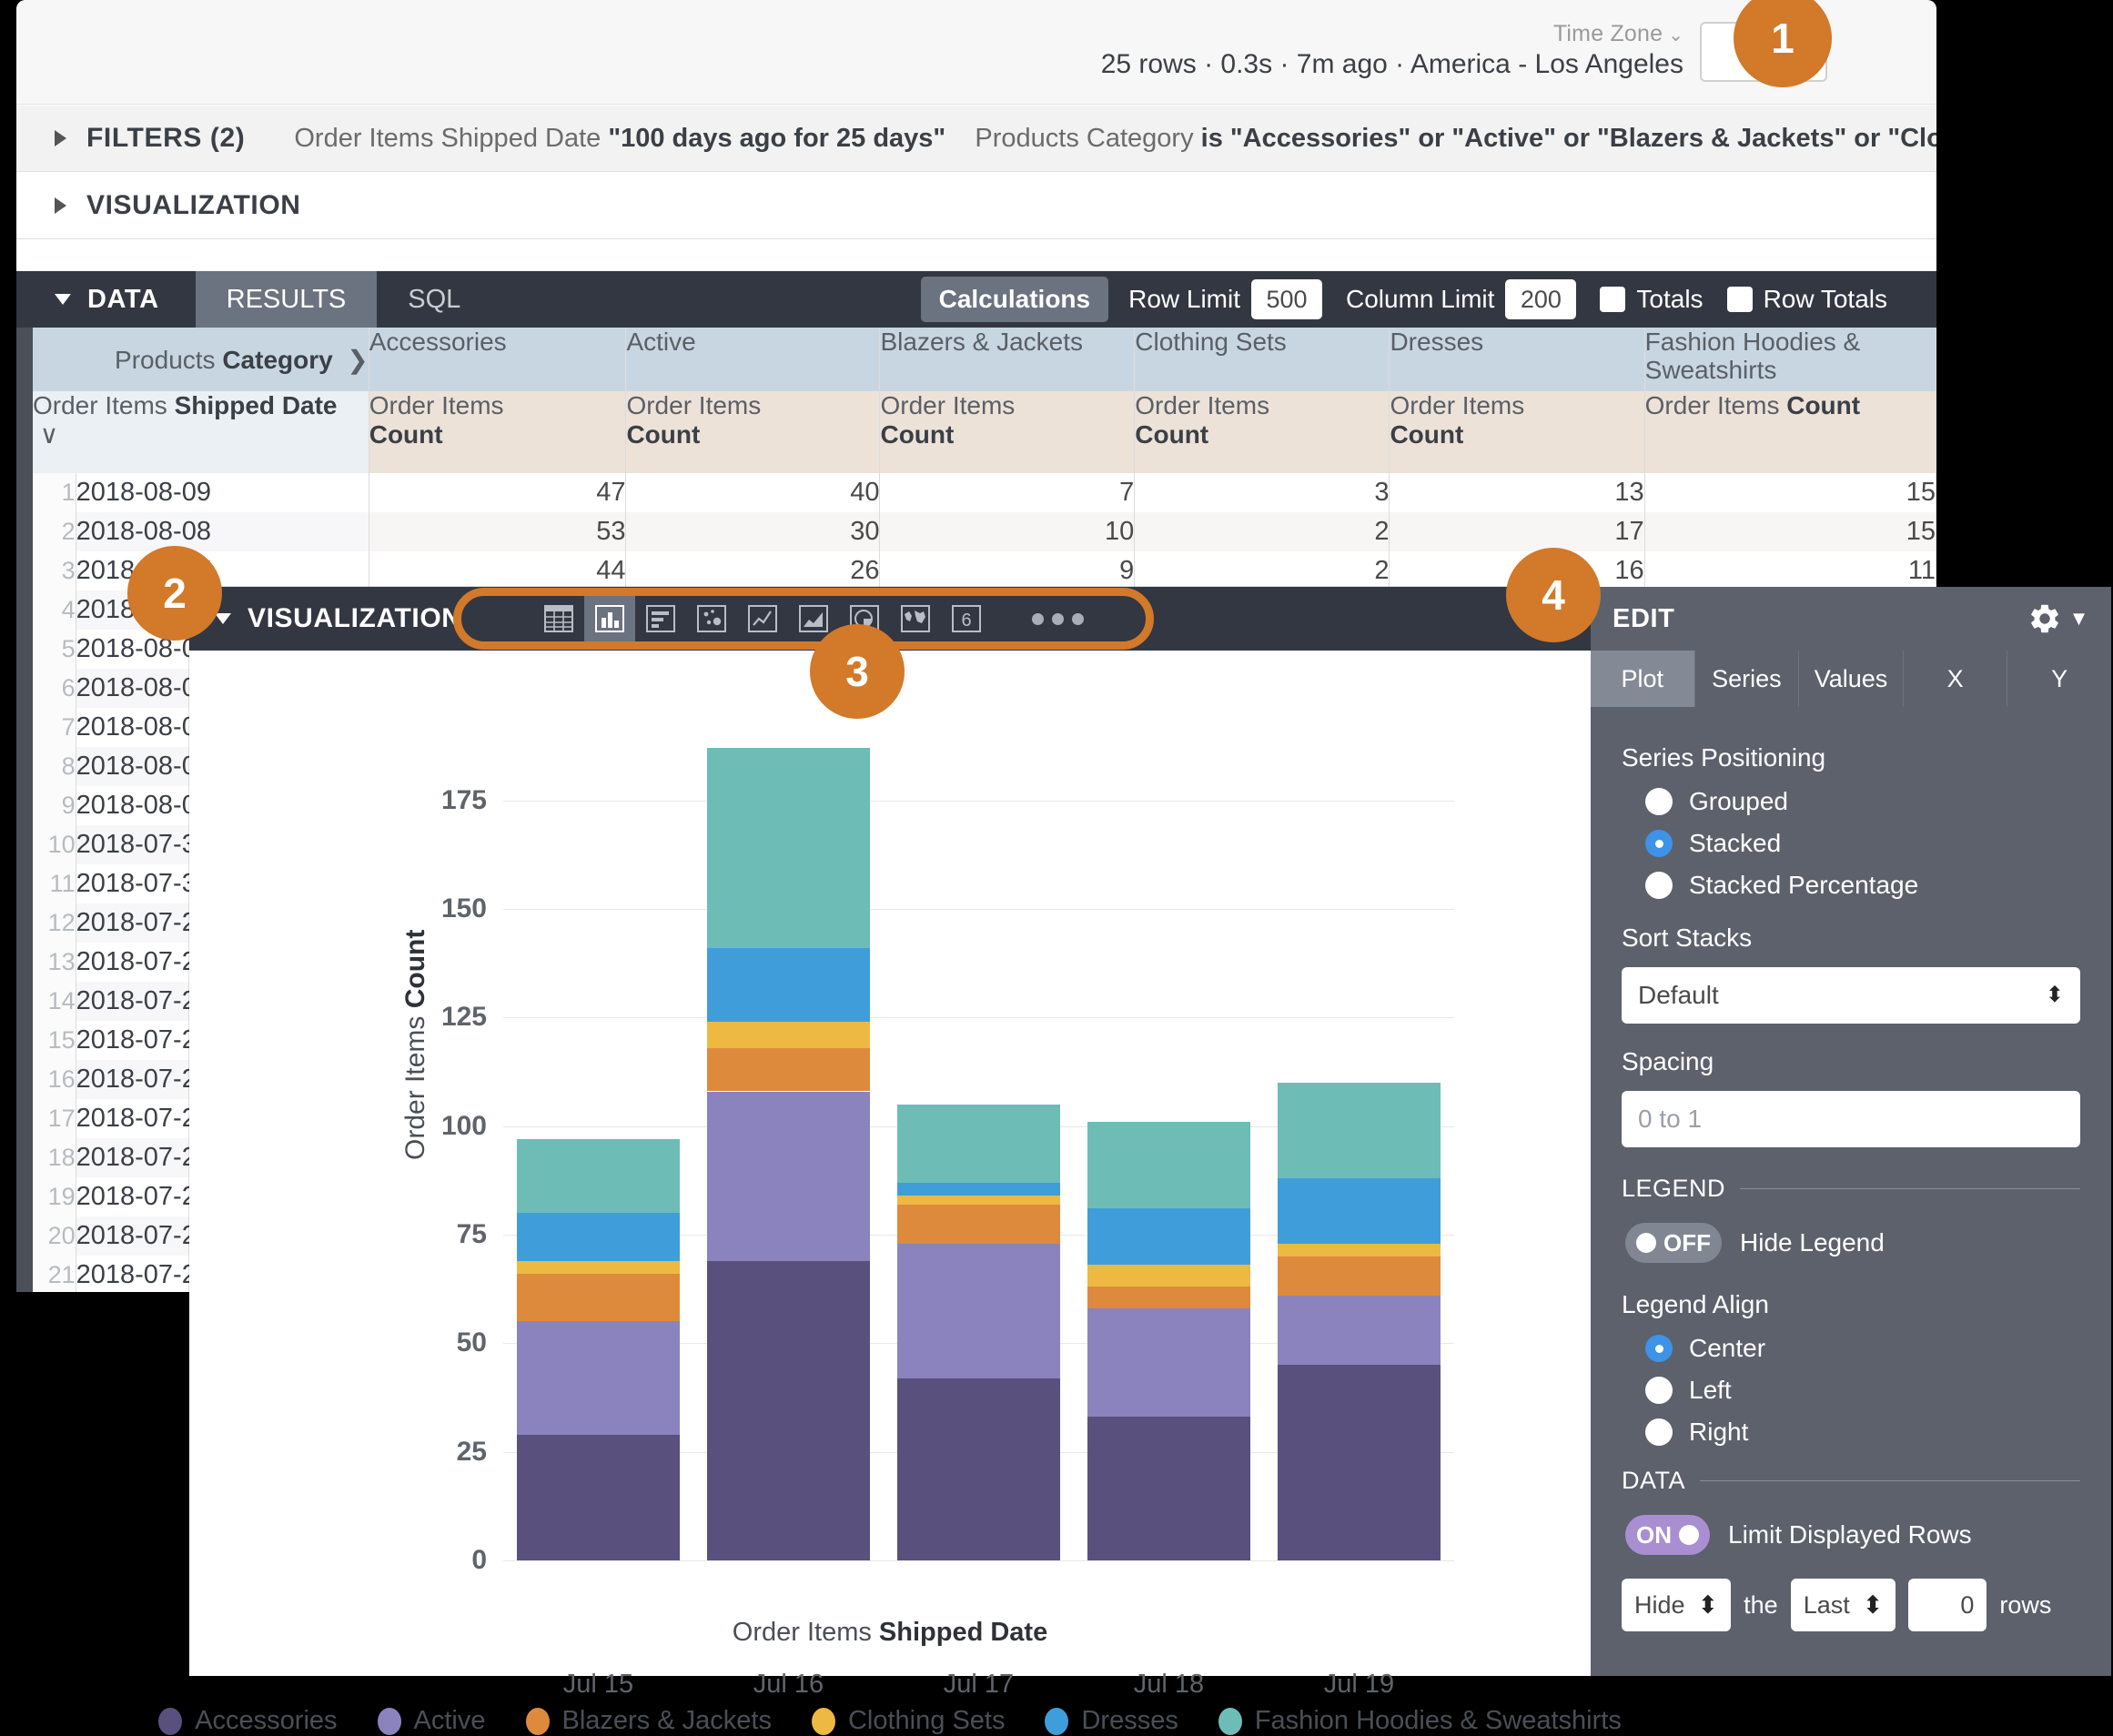  What do you see at coordinates (1747, 679) in the screenshot?
I see `tab-series: Series` at bounding box center [1747, 679].